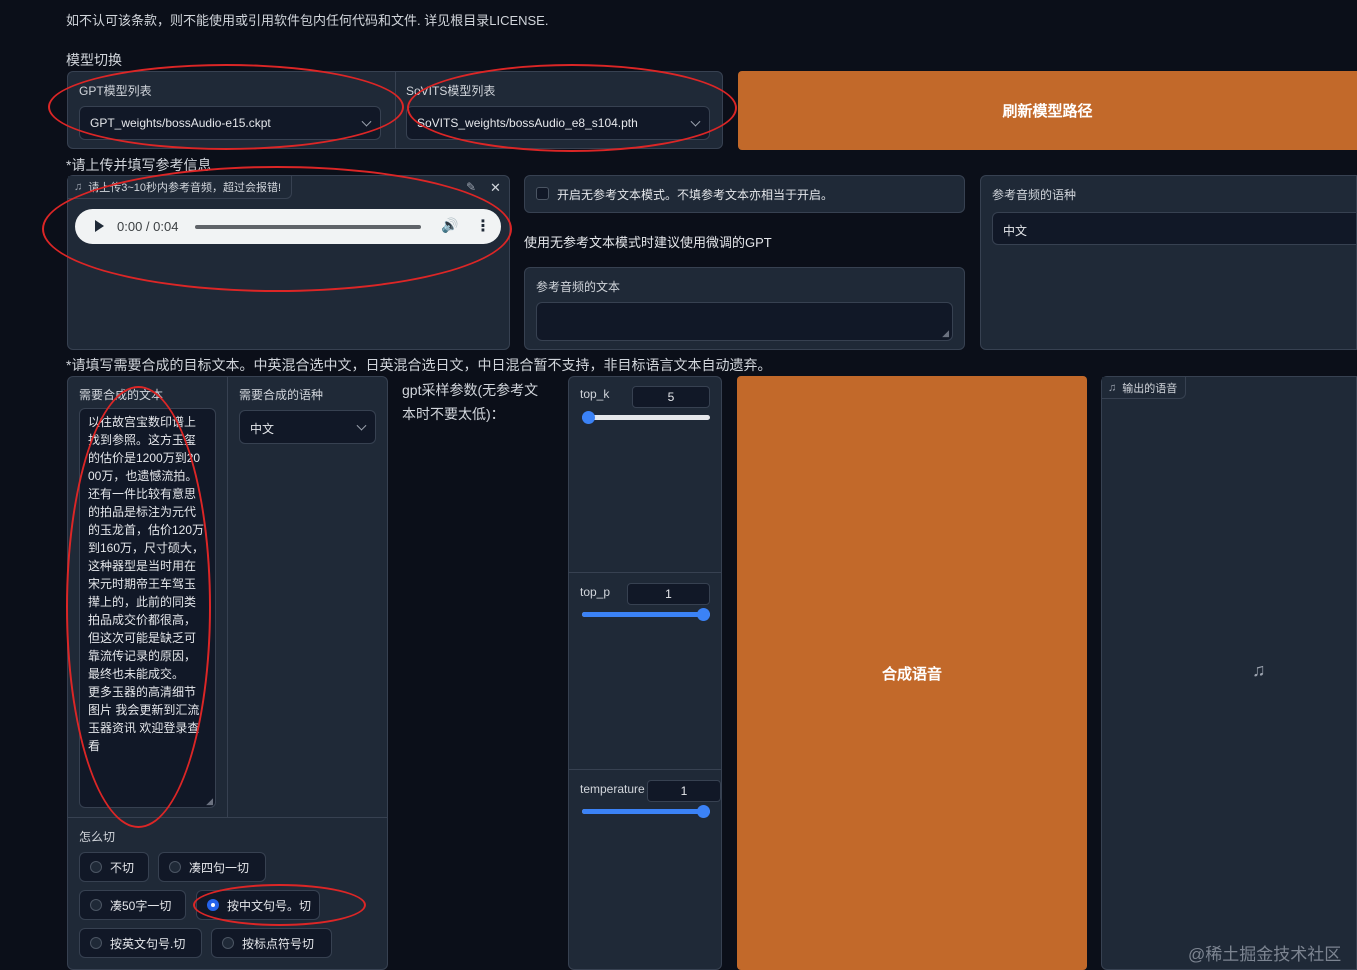  What do you see at coordinates (527, 123) in the screenshot?
I see `sovits-model-value: SoVITS_weights/bossAudio_e8_s104.pth` at bounding box center [527, 123].